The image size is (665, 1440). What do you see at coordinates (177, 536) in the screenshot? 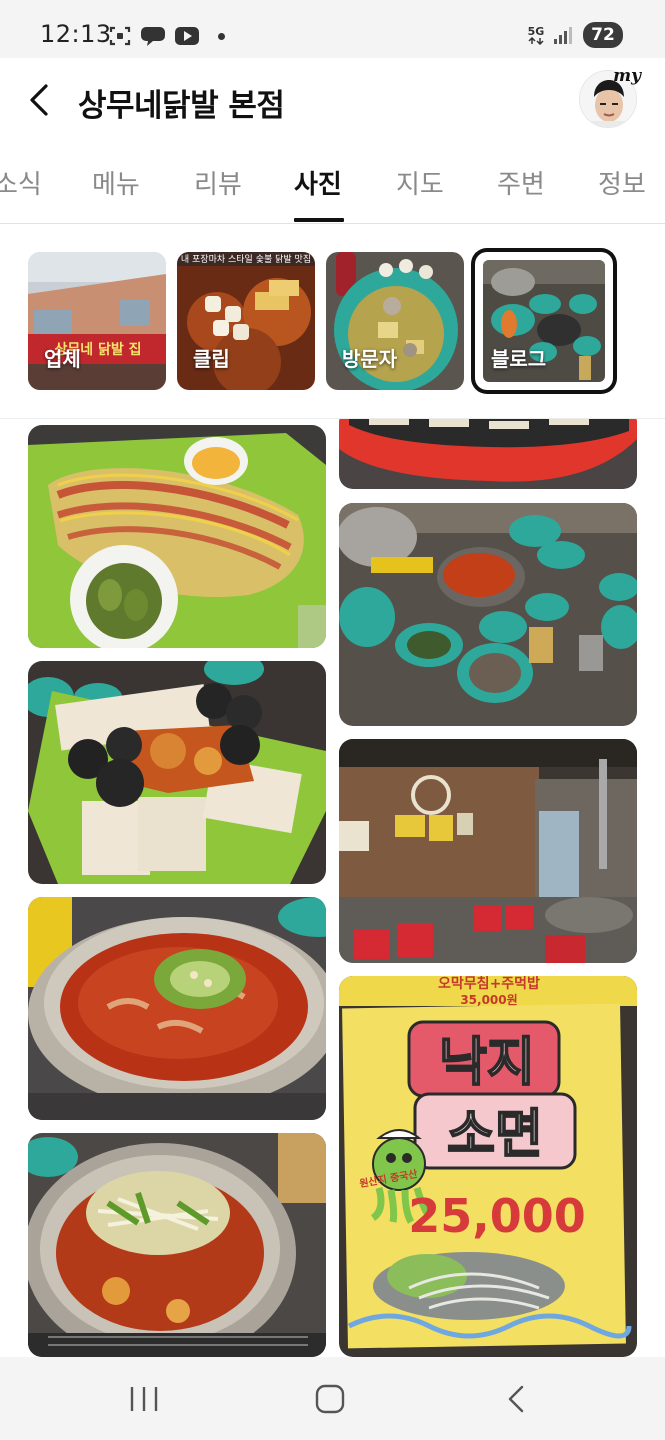
I see `omelette-photo` at bounding box center [177, 536].